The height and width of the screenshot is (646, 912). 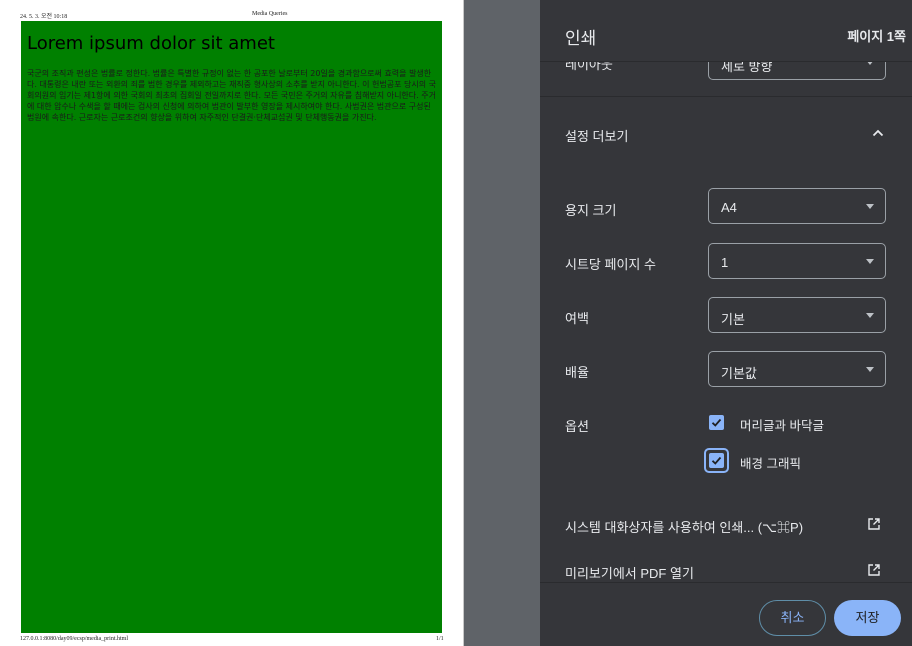 I want to click on options-label: 옵션, so click(x=577, y=426).